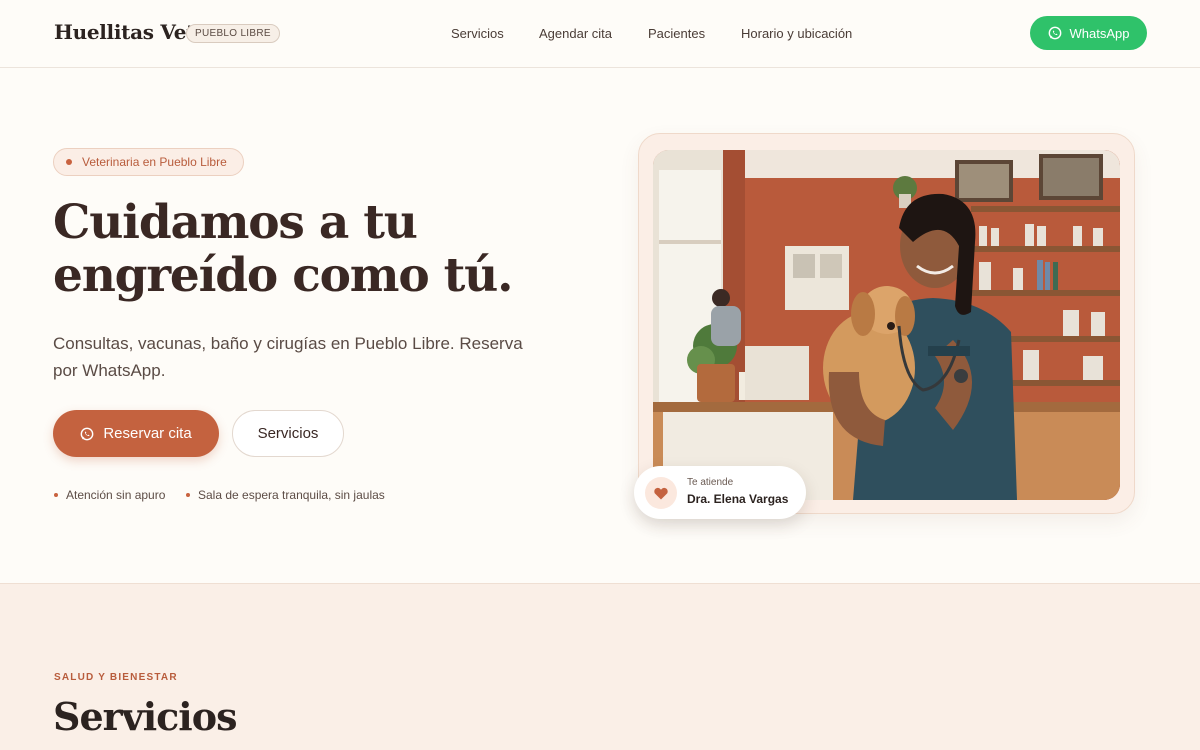  I want to click on vet-card-name: Dra. Elena Vargas, so click(738, 499).